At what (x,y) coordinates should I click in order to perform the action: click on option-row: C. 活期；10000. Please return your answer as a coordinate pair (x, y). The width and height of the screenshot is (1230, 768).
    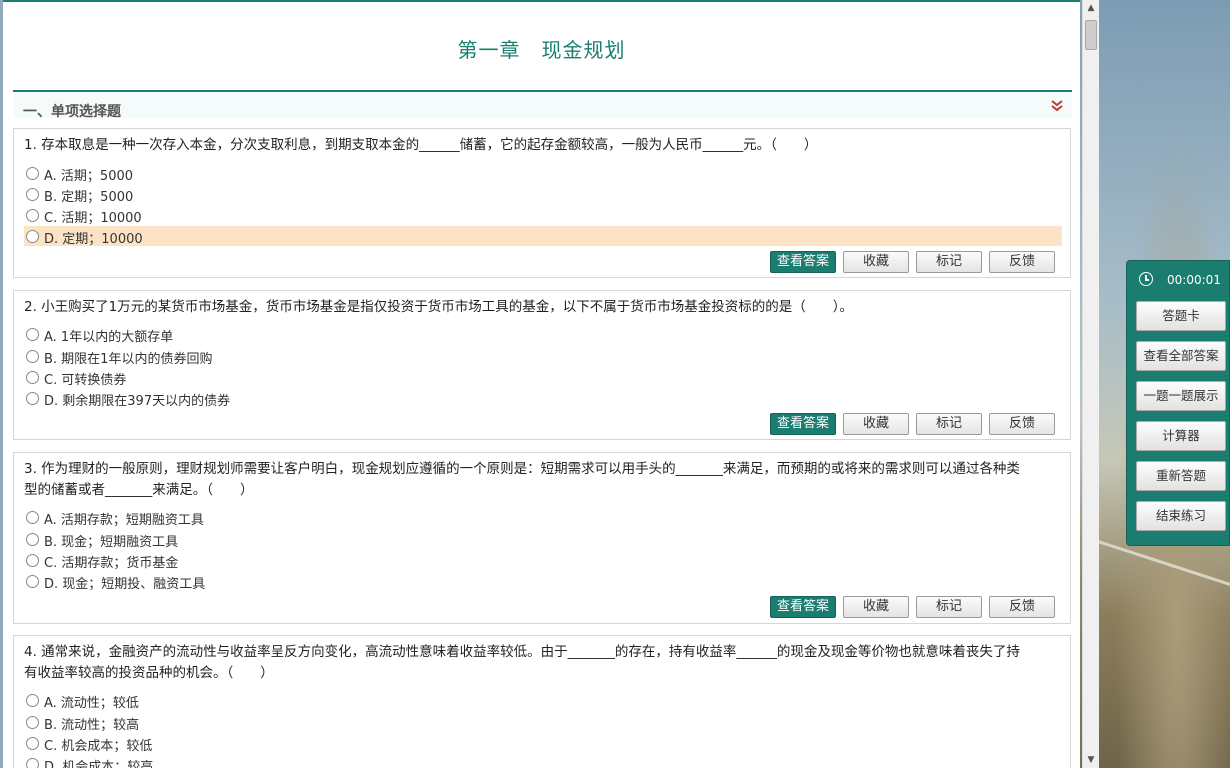
    Looking at the image, I should click on (543, 215).